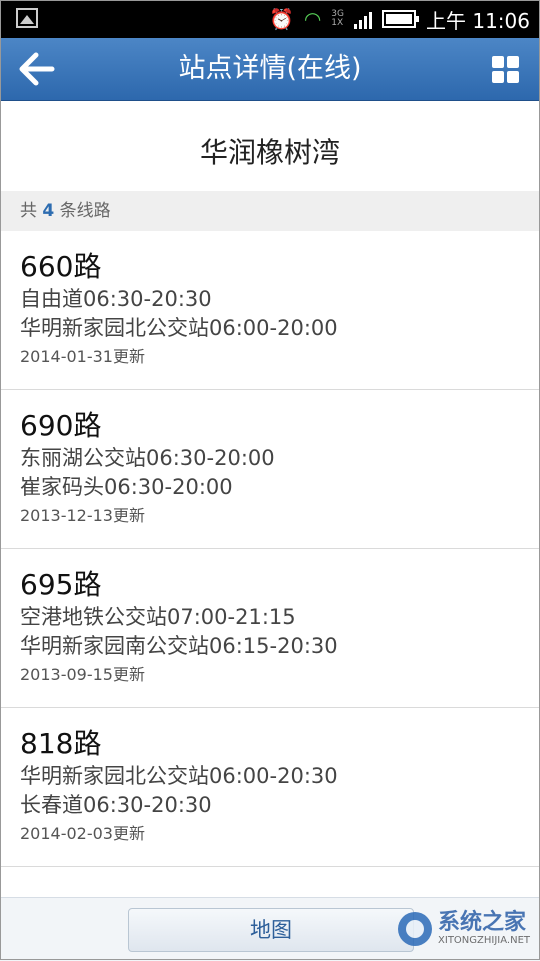 The image size is (540, 961). What do you see at coordinates (363, 19) in the screenshot?
I see `signal-icon` at bounding box center [363, 19].